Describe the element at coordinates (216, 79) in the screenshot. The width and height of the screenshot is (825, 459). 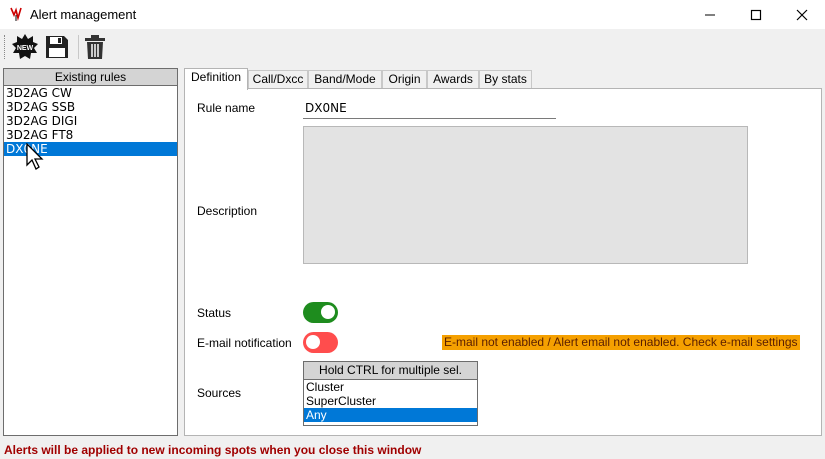
I see `tab-definition: Definition` at that location.